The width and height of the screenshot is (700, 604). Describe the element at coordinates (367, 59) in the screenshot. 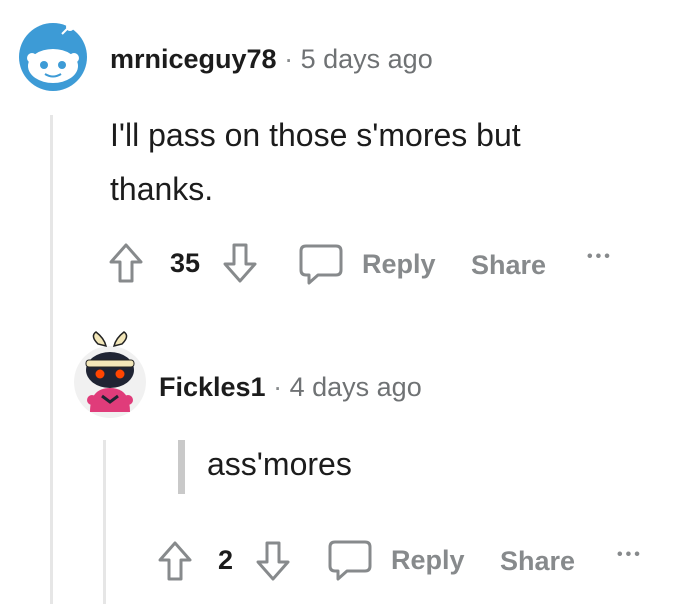

I see `timestamp: 5 days ago` at that location.